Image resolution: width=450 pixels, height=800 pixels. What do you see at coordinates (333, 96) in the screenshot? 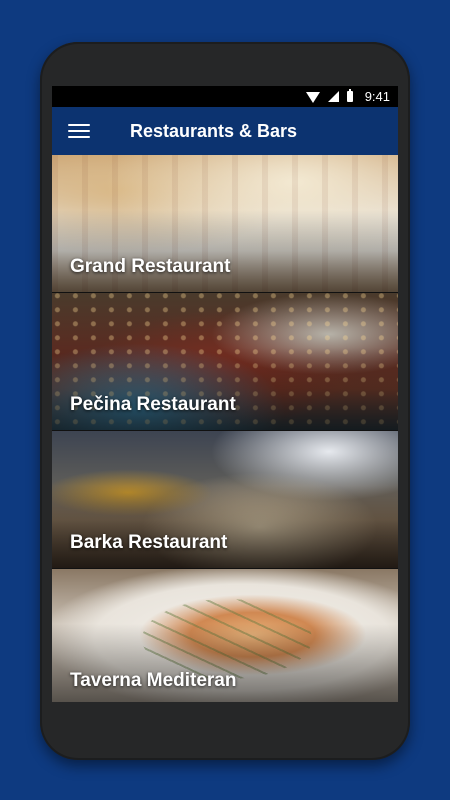
I see `signal-icon` at bounding box center [333, 96].